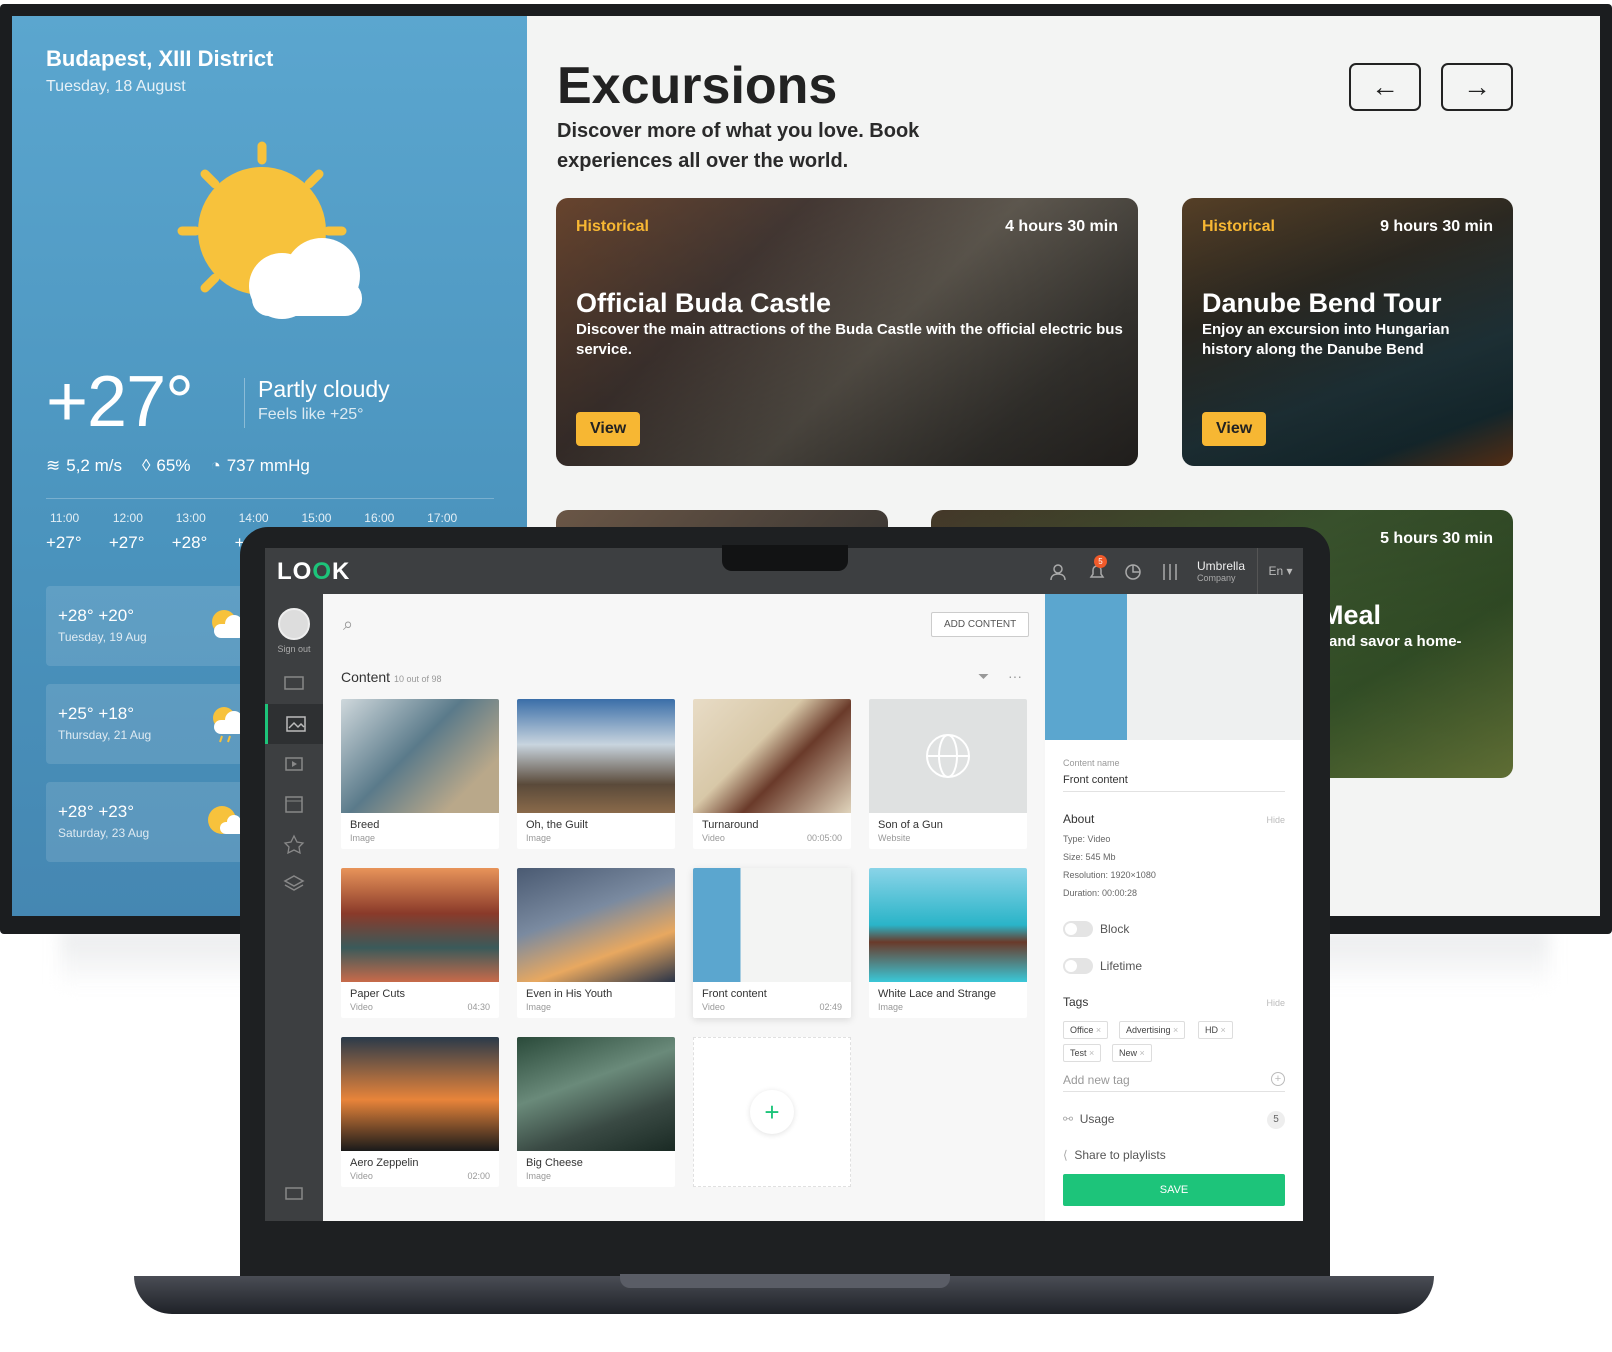 The width and height of the screenshot is (1612, 1352). I want to click on content-tile: Front content Video 02:49, so click(772, 943).